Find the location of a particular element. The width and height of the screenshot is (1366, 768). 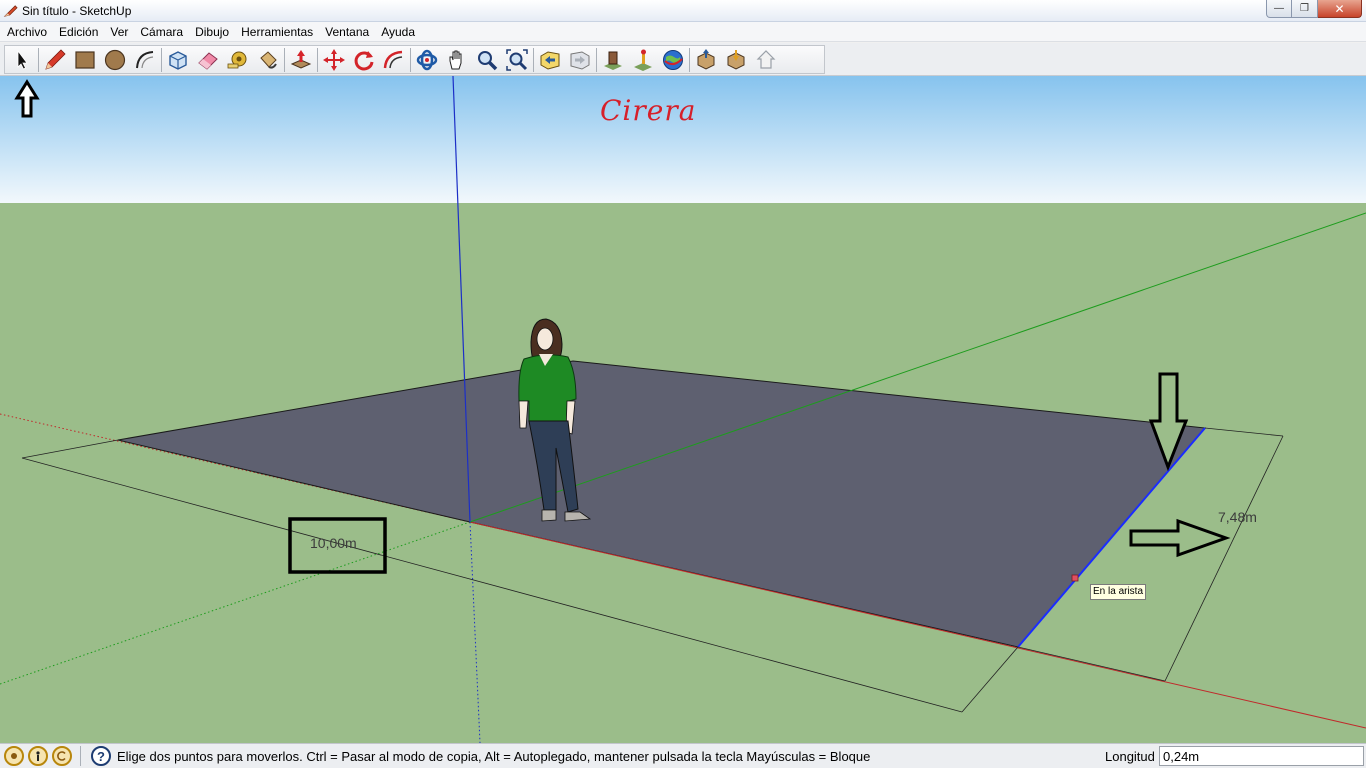

move-icon is located at coordinates (334, 59).